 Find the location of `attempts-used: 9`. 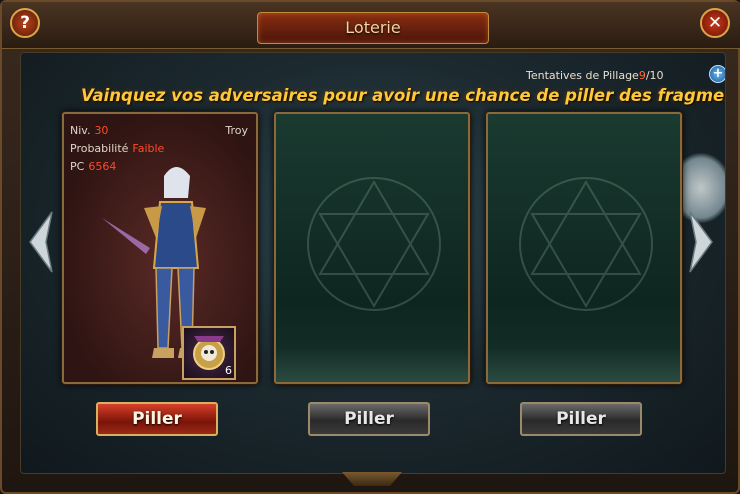

attempts-used: 9 is located at coordinates (642, 75).